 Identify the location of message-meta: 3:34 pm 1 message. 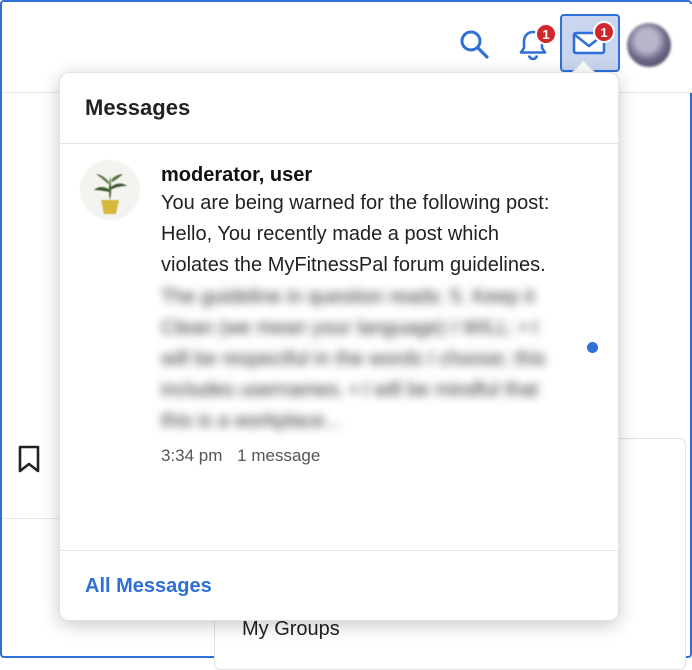
(366, 456).